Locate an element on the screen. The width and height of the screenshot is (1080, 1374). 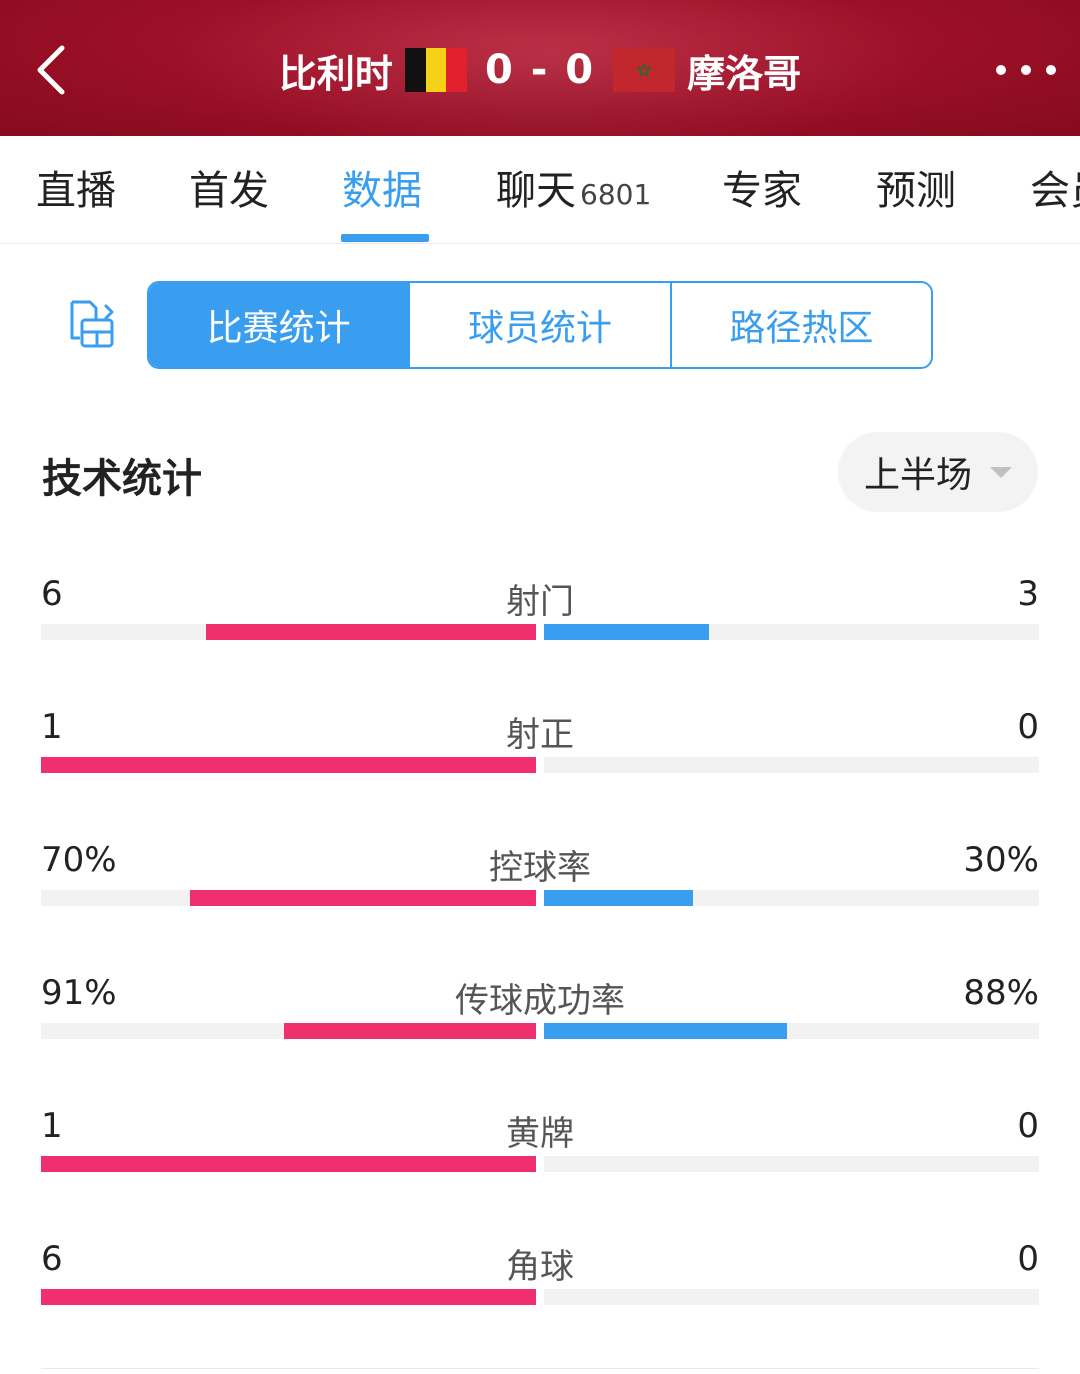
tab-label: 专家 is located at coordinates (762, 191).